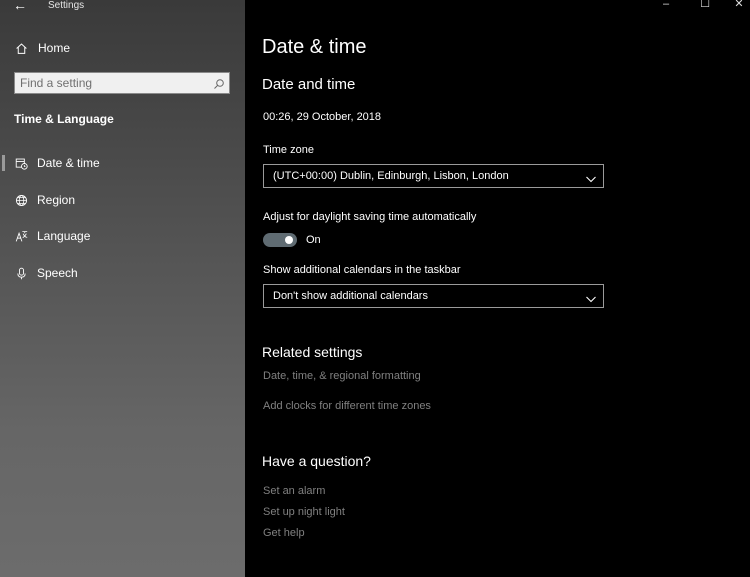 Image resolution: width=750 pixels, height=577 pixels. What do you see at coordinates (294, 491) in the screenshot?
I see `link-set-alarm: Set an alarm` at bounding box center [294, 491].